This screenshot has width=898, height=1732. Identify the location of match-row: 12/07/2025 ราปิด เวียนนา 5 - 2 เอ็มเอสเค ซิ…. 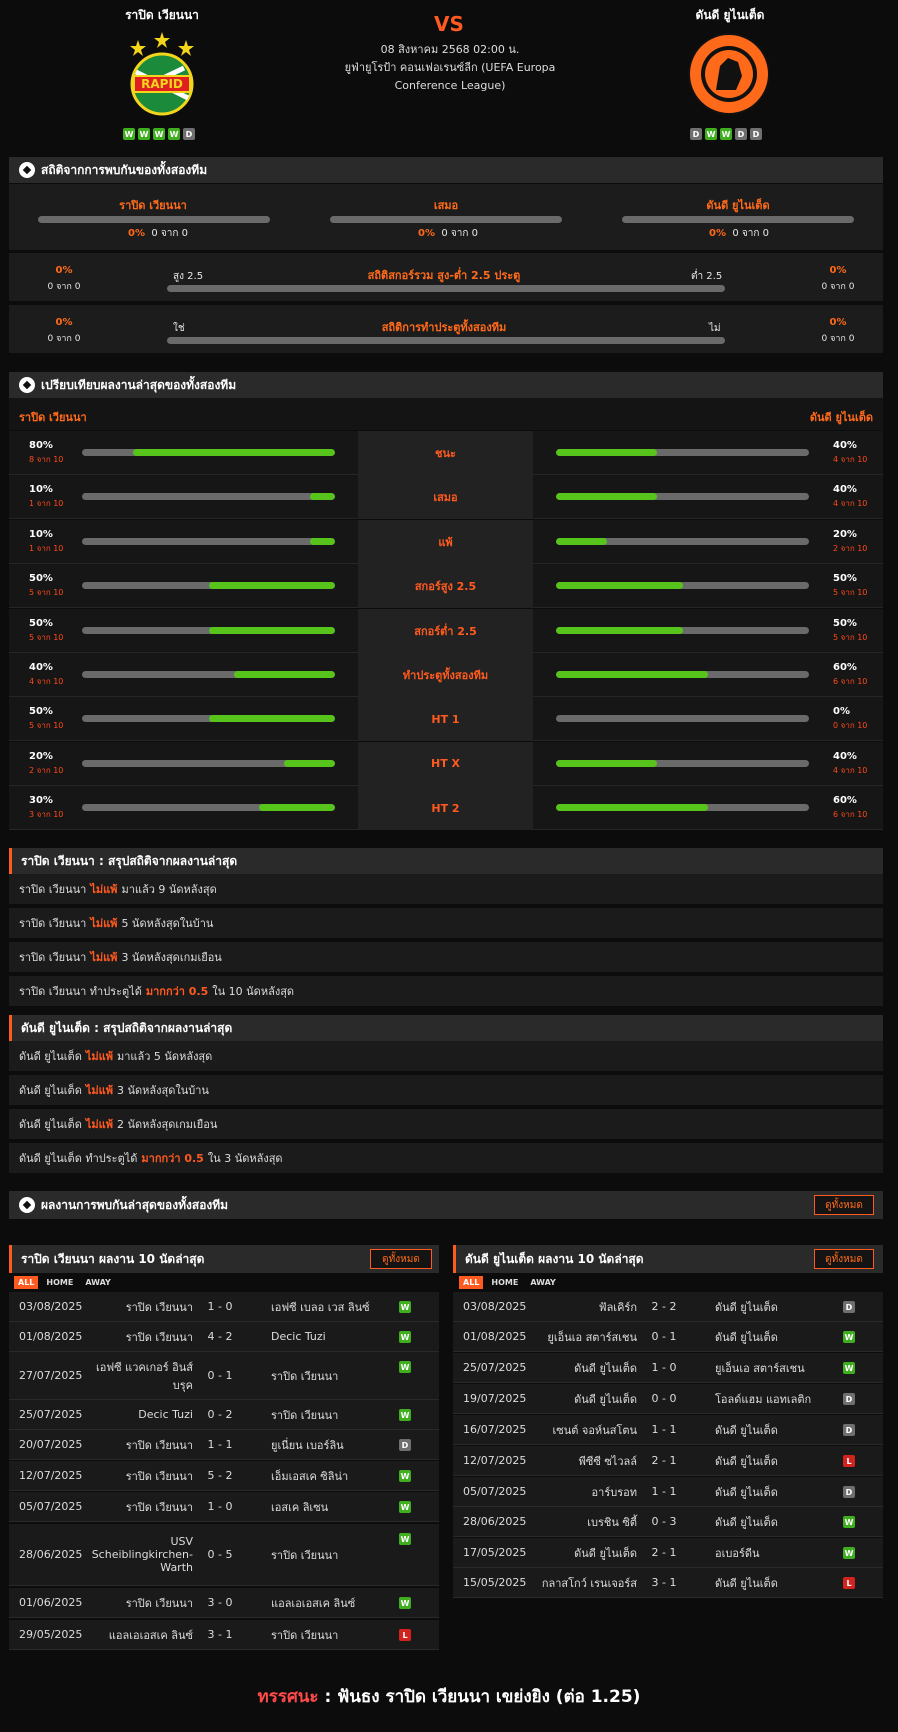
(224, 1476).